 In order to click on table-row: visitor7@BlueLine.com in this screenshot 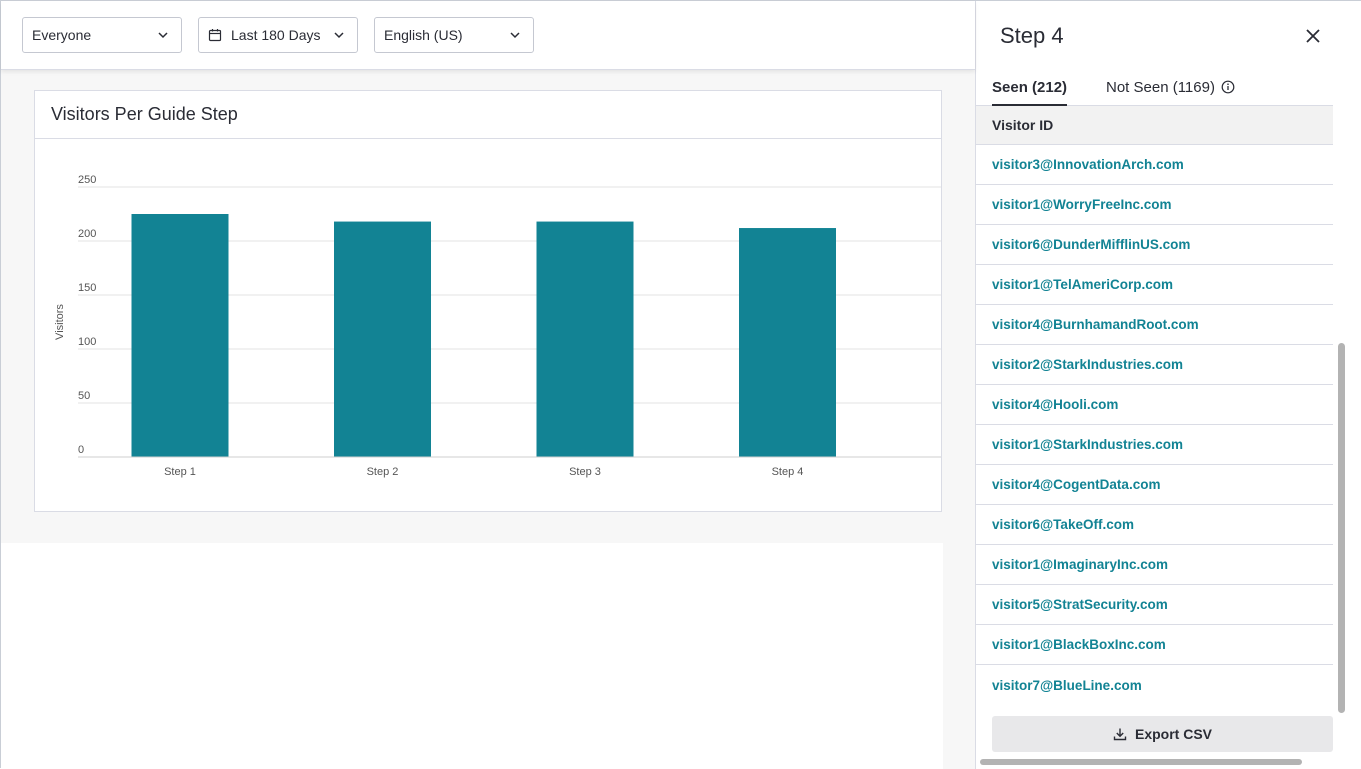, I will do `click(1154, 685)`.